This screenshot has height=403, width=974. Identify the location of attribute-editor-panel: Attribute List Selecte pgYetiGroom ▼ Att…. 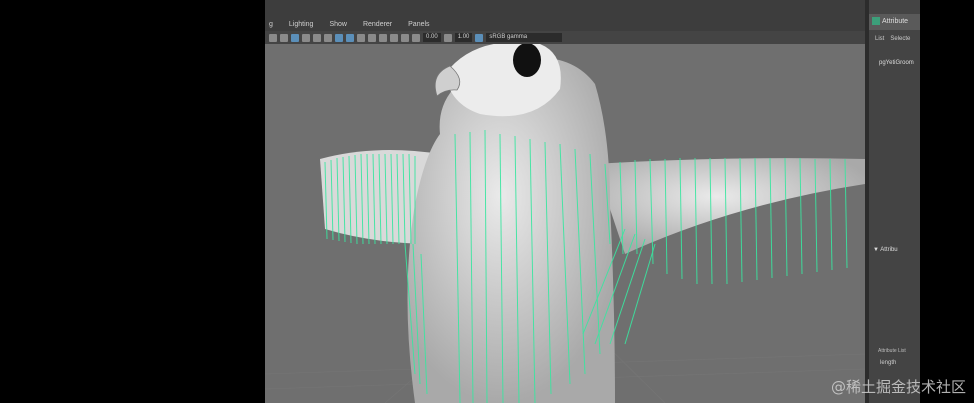
(895, 201).